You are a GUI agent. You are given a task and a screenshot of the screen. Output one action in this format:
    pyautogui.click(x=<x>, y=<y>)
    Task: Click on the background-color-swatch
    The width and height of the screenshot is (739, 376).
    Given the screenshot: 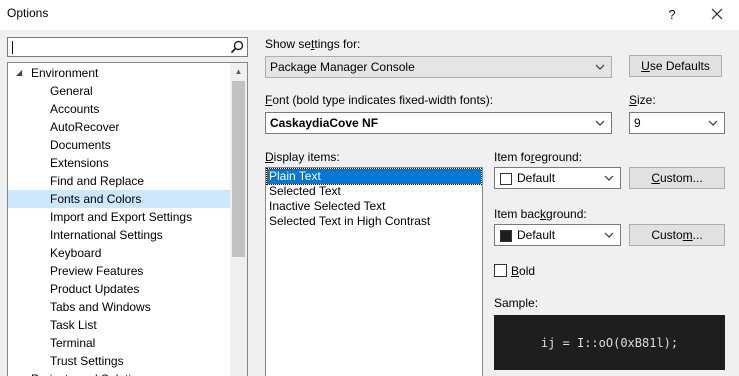 What is the action you would take?
    pyautogui.click(x=506, y=236)
    